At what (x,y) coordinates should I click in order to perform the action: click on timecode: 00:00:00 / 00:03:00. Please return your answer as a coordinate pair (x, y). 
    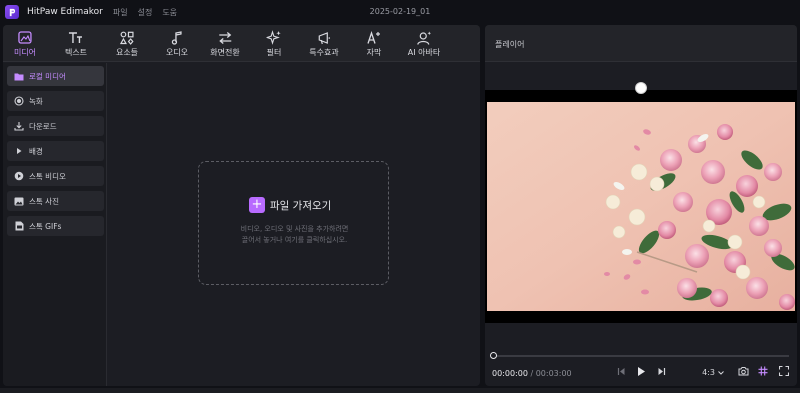
    Looking at the image, I should click on (532, 373).